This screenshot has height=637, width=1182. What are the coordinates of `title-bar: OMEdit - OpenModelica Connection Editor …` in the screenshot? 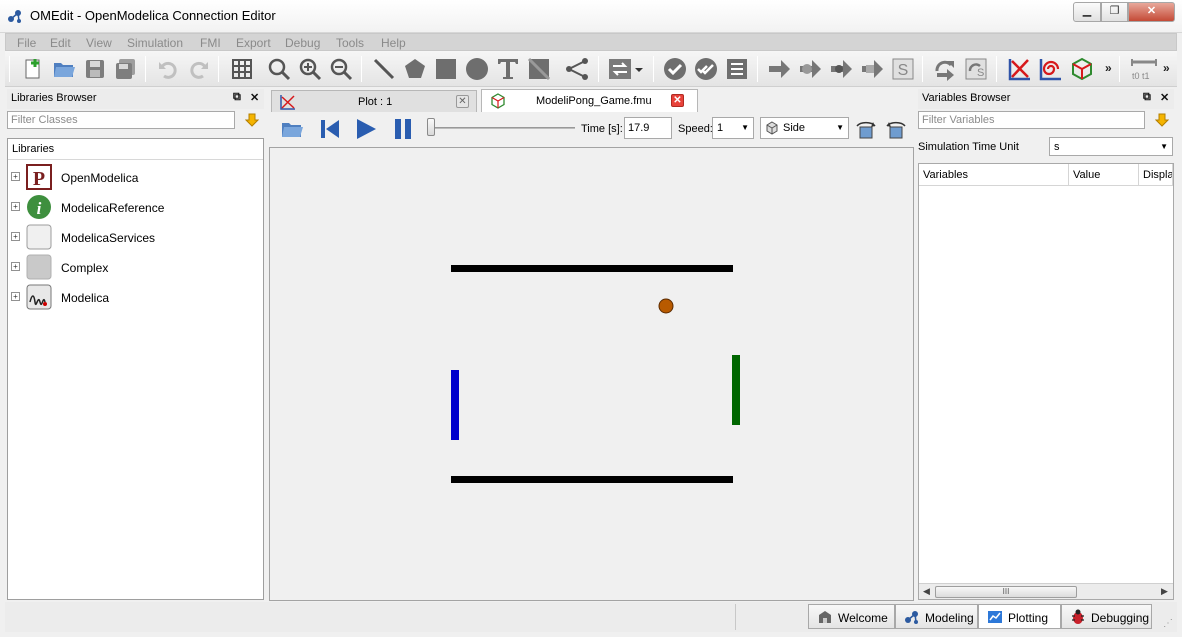 It's located at (591, 16).